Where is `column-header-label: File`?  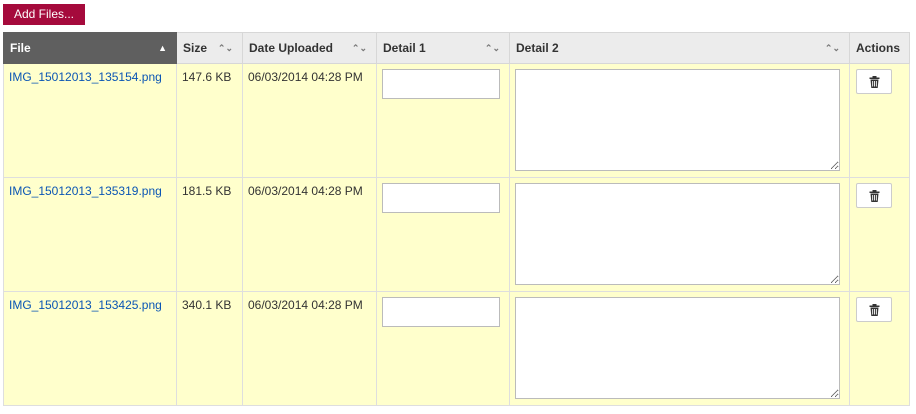
column-header-label: File is located at coordinates (20, 48).